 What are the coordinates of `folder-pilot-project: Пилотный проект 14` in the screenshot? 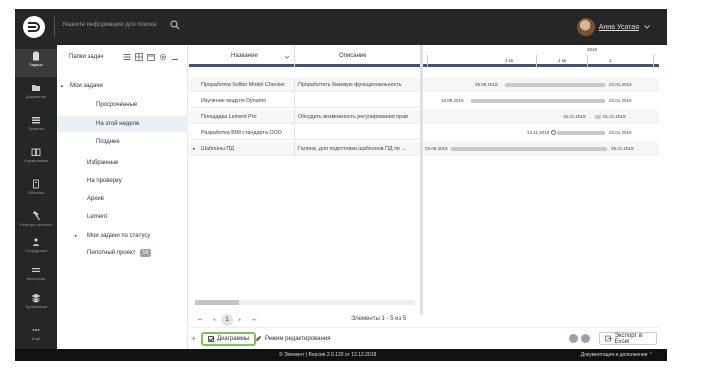 It's located at (122, 253).